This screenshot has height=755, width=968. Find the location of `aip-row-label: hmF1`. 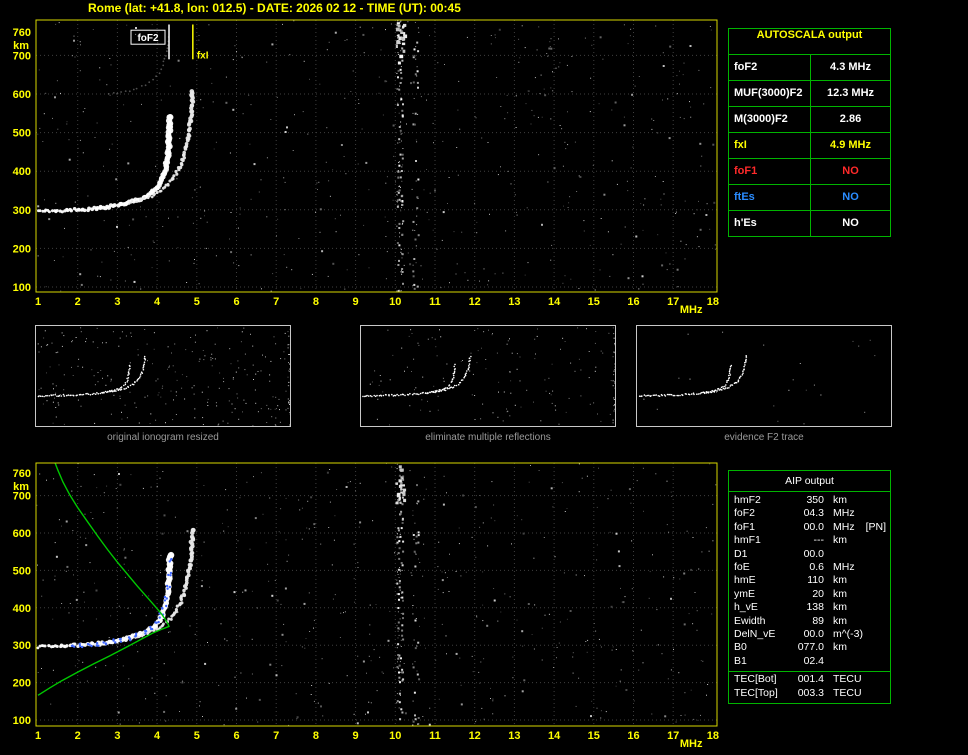

aip-row-label: hmF1 is located at coordinates (747, 540).